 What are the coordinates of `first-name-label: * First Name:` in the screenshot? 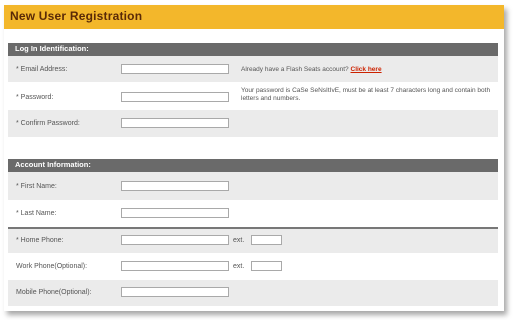 It's located at (36, 186).